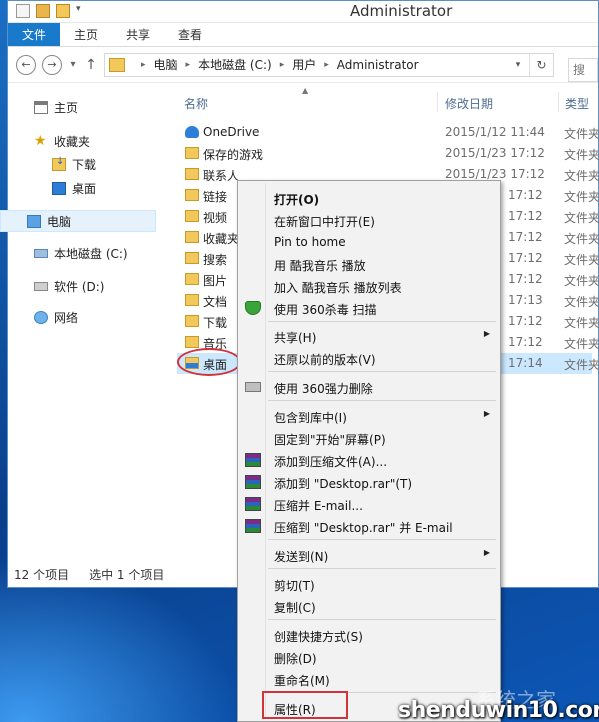 The height and width of the screenshot is (722, 599). I want to click on sidebar-item-label: 软件 (D:), so click(79, 286).